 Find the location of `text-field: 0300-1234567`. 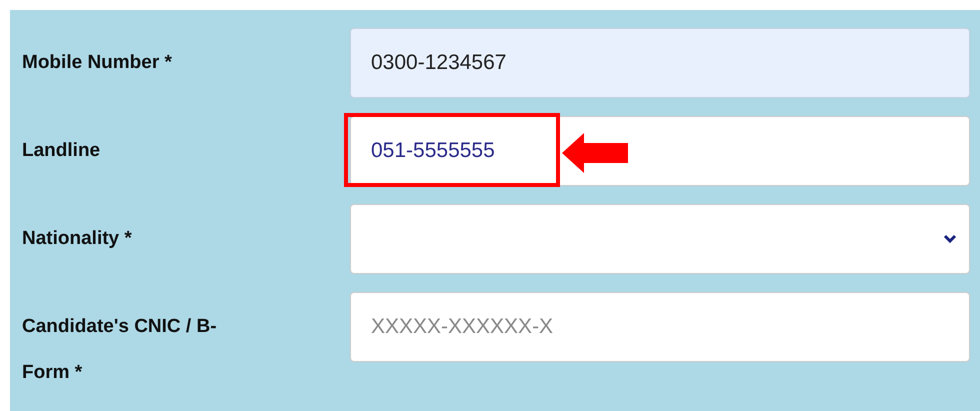

text-field: 0300-1234567 is located at coordinates (660, 63).